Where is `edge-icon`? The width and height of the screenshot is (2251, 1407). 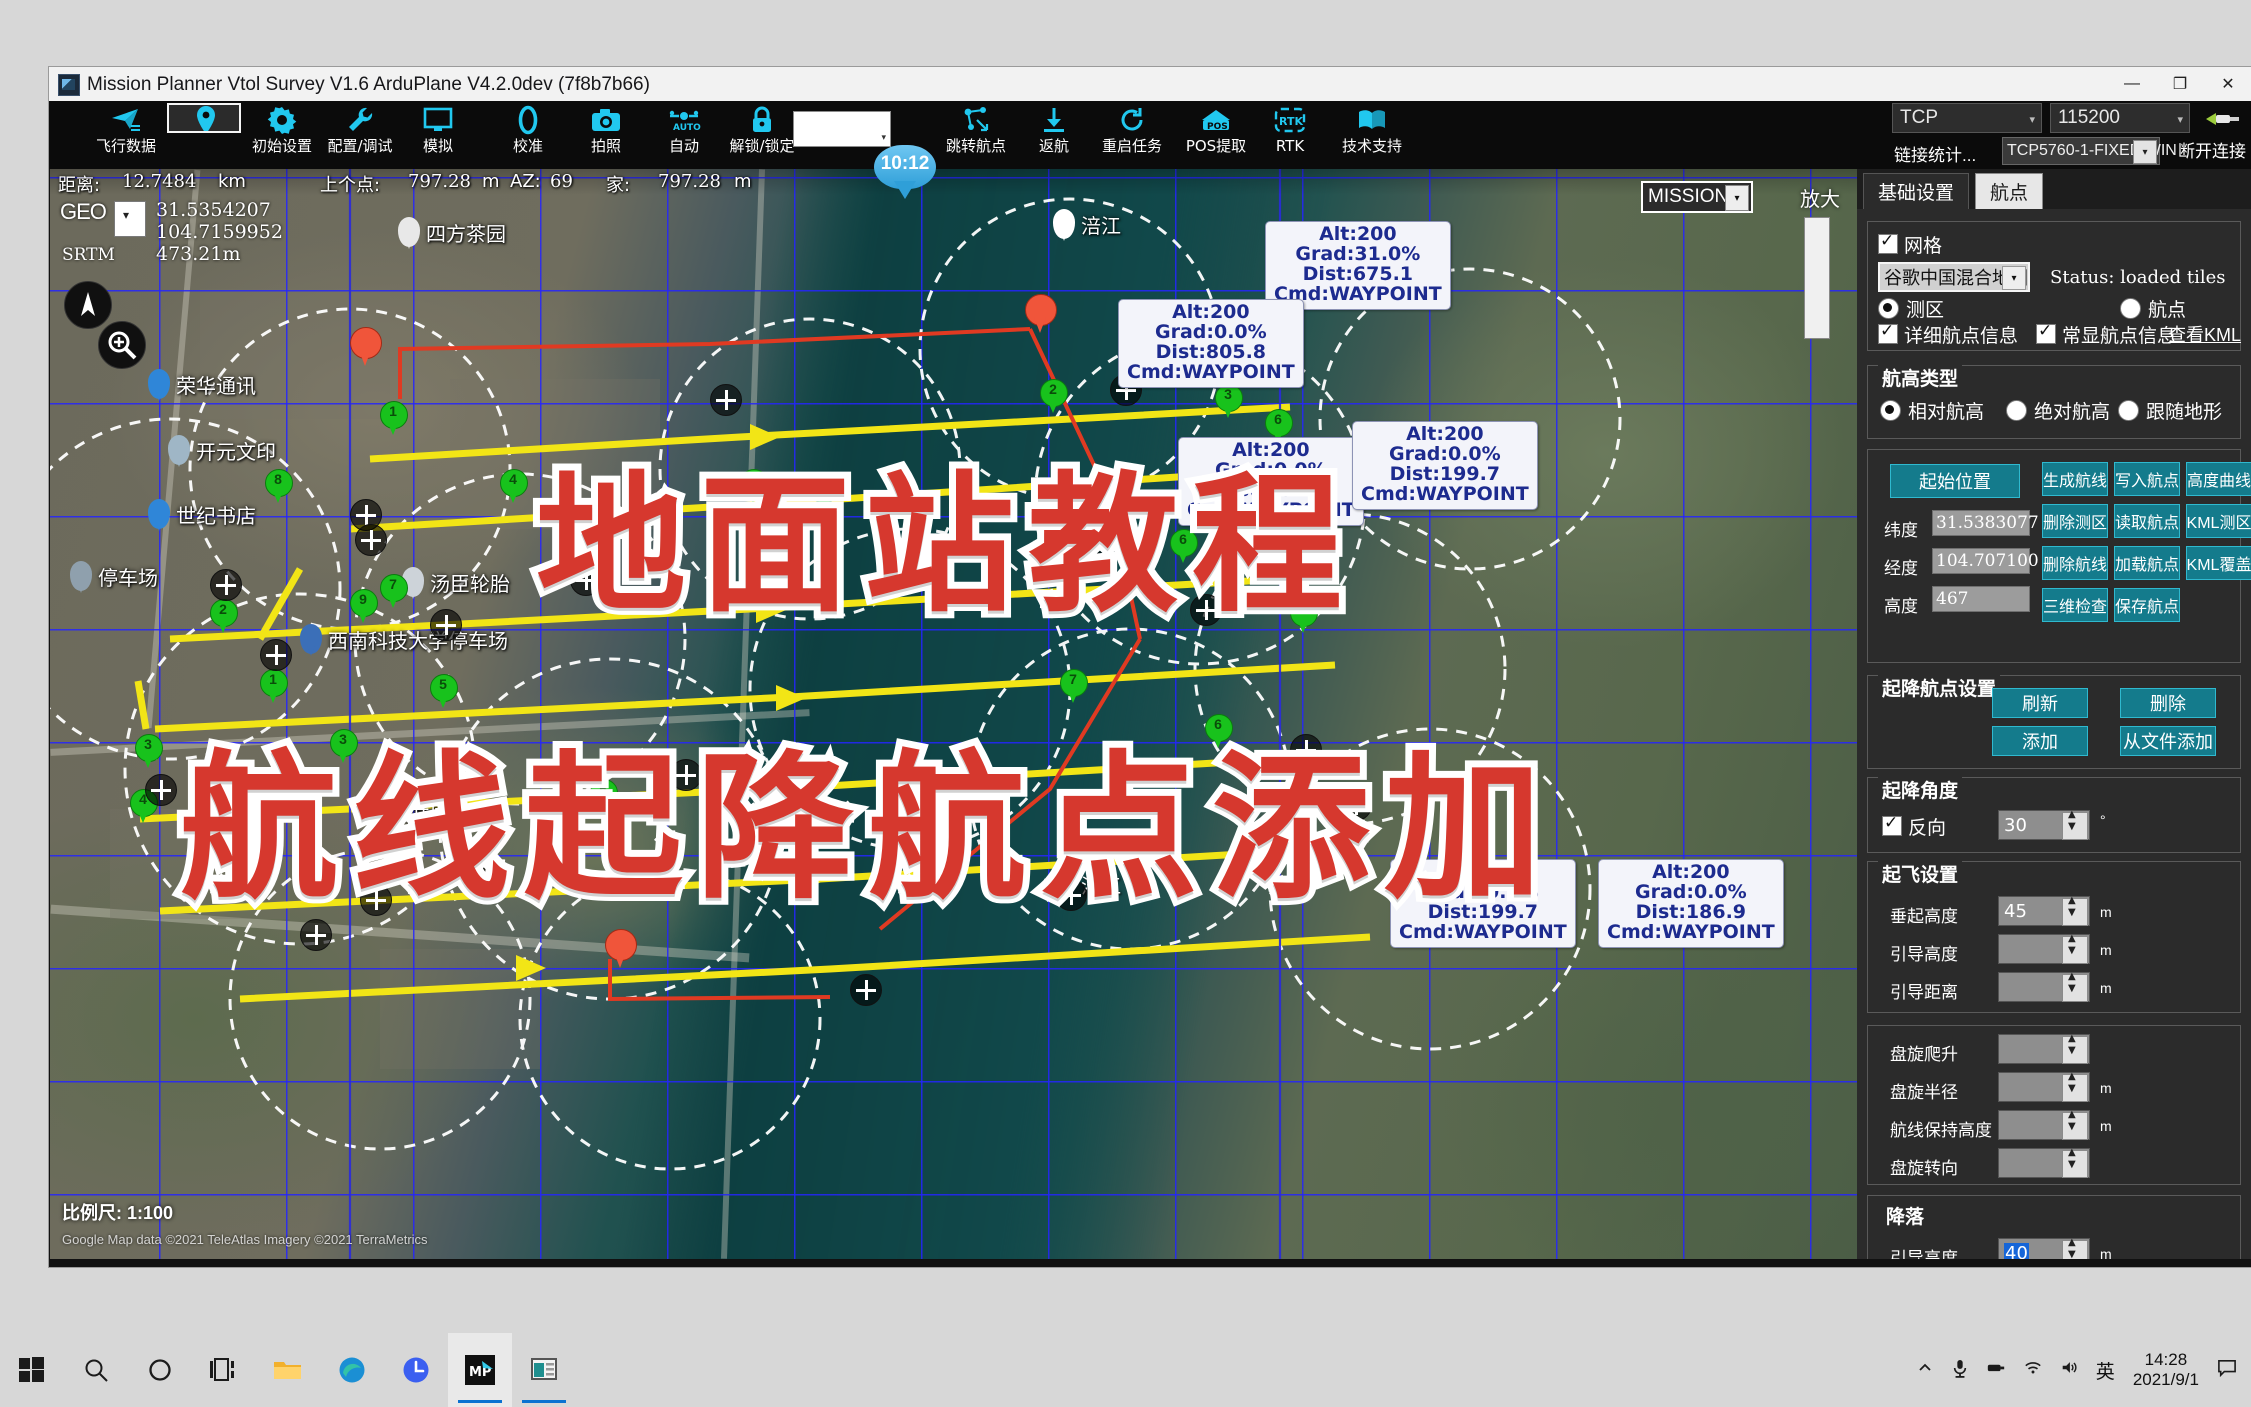
edge-icon is located at coordinates (352, 1370).